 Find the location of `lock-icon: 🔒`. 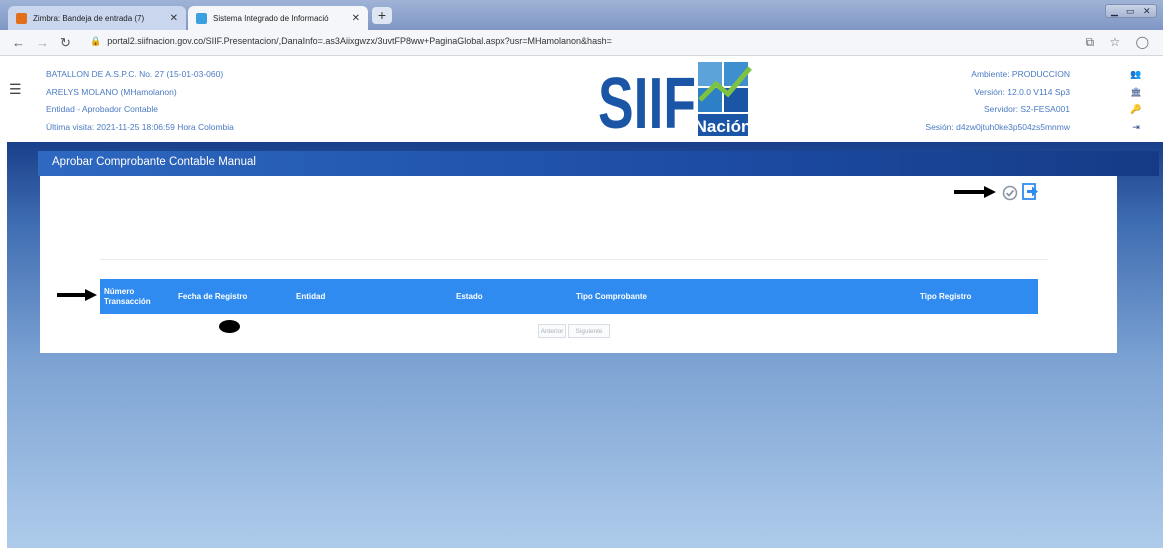

lock-icon: 🔒 is located at coordinates (96, 41).